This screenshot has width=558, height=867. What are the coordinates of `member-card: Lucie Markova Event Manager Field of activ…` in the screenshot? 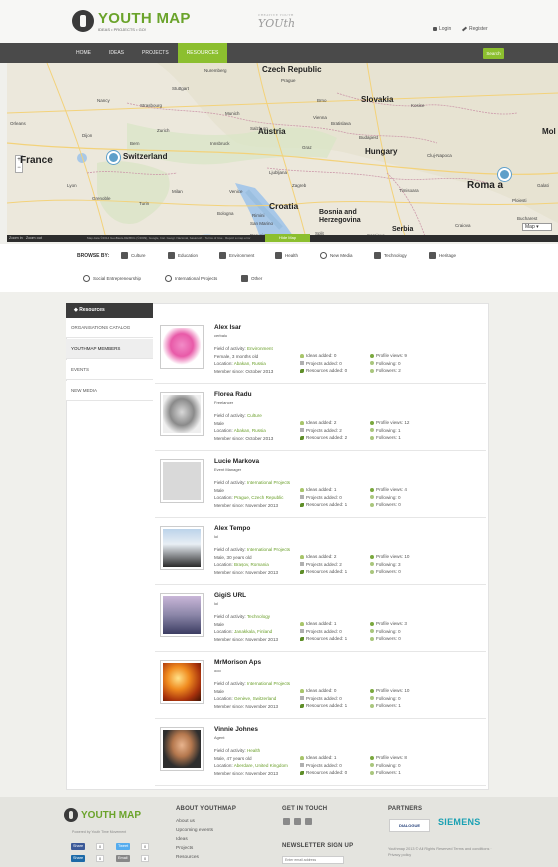 It's located at (320, 485).